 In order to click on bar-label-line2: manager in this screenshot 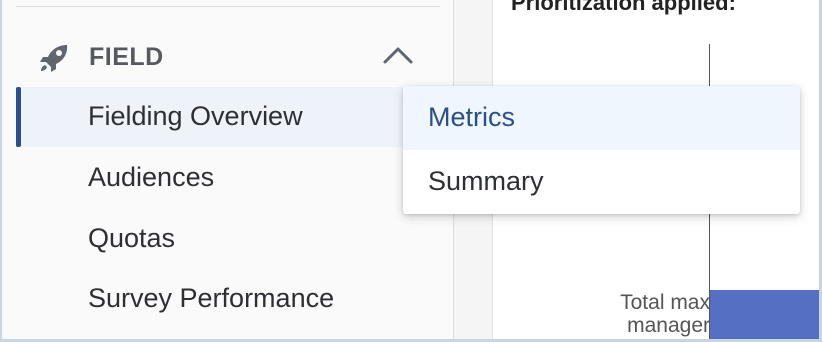, I will do `click(668, 325)`.